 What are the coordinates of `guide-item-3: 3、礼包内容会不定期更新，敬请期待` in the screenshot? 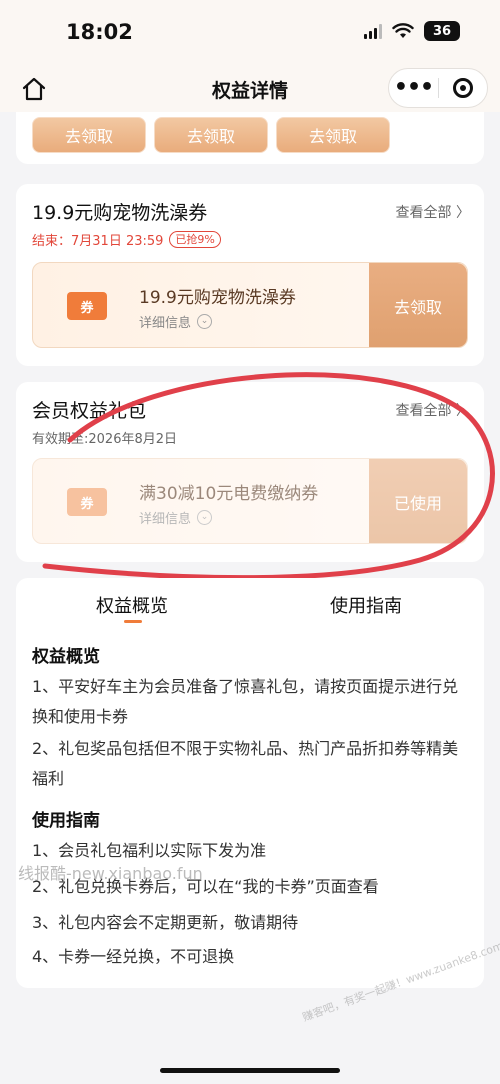 It's located at (165, 922).